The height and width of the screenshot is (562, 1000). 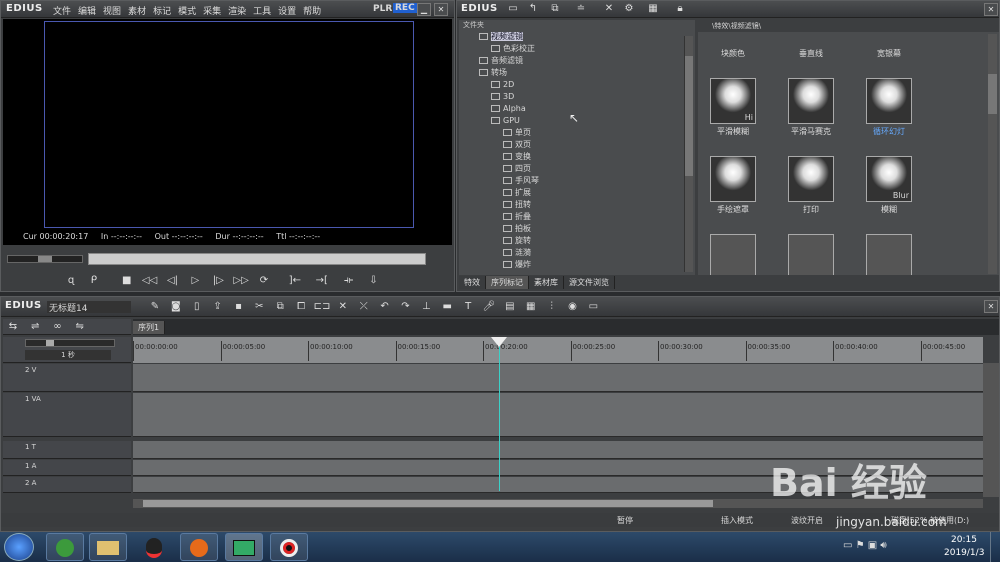 What do you see at coordinates (552, 306) in the screenshot?
I see `mixer-icon: ⫶` at bounding box center [552, 306].